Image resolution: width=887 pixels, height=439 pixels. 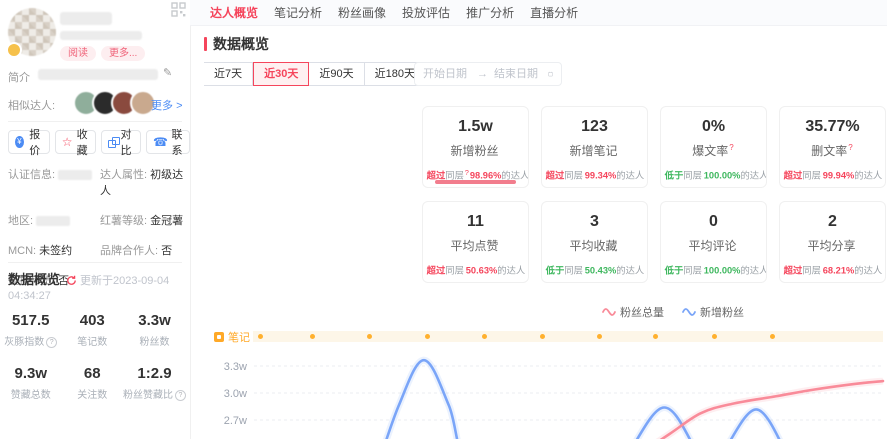 What do you see at coordinates (93, 330) in the screenshot?
I see `sidebar-stat: 403 笔记数` at bounding box center [93, 330].